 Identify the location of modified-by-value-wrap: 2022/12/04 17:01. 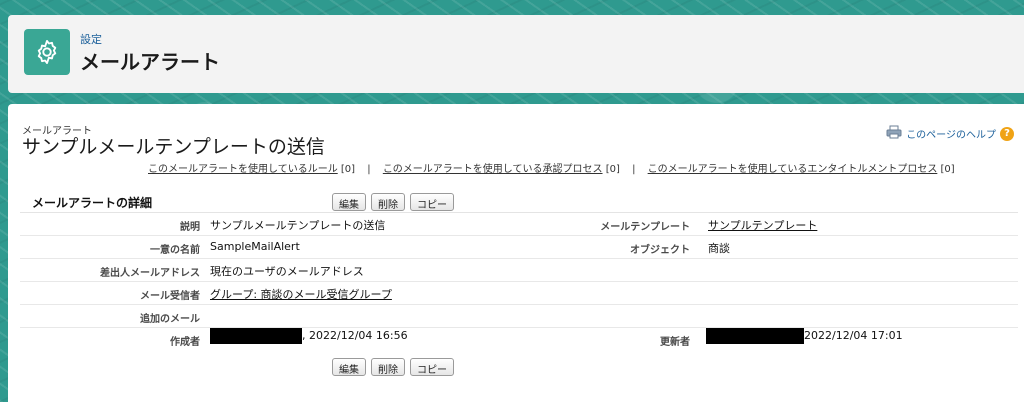
(804, 336).